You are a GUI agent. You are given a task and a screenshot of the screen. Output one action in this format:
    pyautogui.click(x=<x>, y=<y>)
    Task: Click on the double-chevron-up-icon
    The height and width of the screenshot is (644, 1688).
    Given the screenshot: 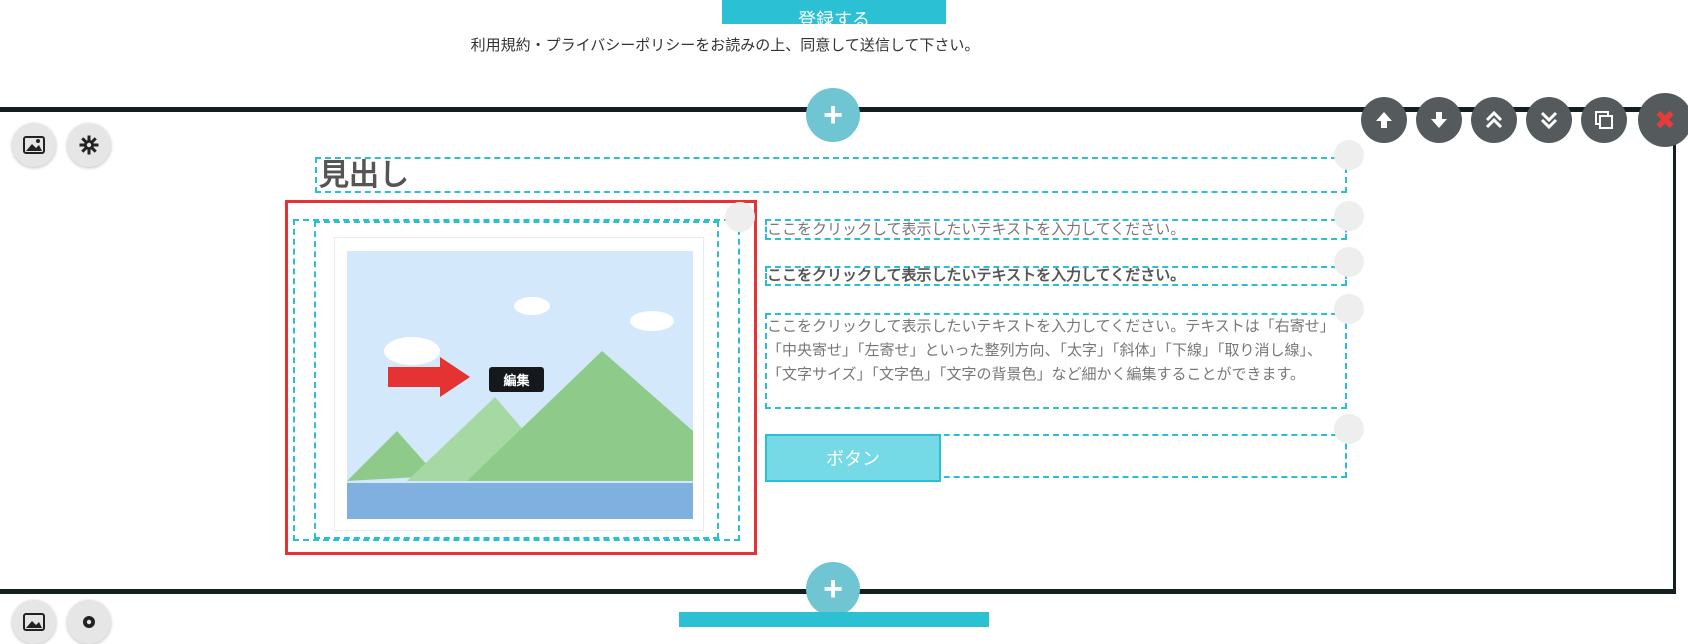 What is the action you would take?
    pyautogui.click(x=1494, y=120)
    